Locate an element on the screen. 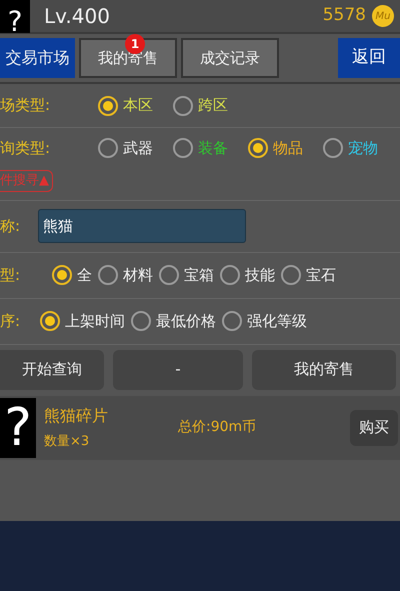 This screenshot has height=591, width=400. back-button: 返回 is located at coordinates (369, 58).